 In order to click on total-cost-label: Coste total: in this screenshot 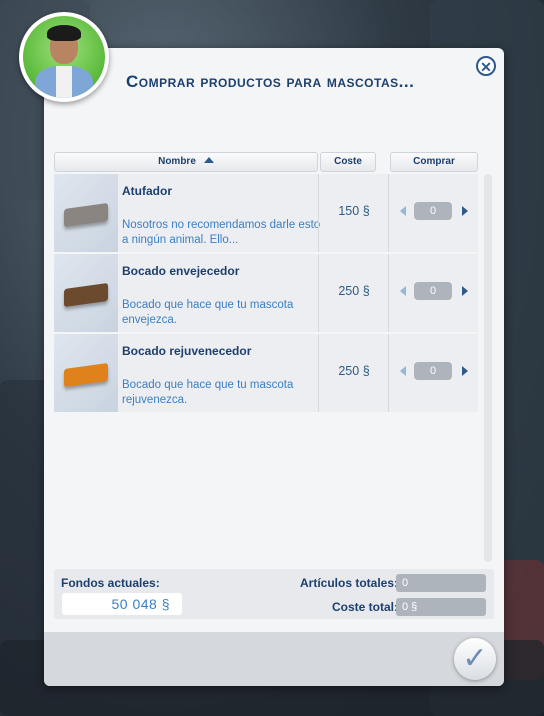, I will do `click(365, 607)`.